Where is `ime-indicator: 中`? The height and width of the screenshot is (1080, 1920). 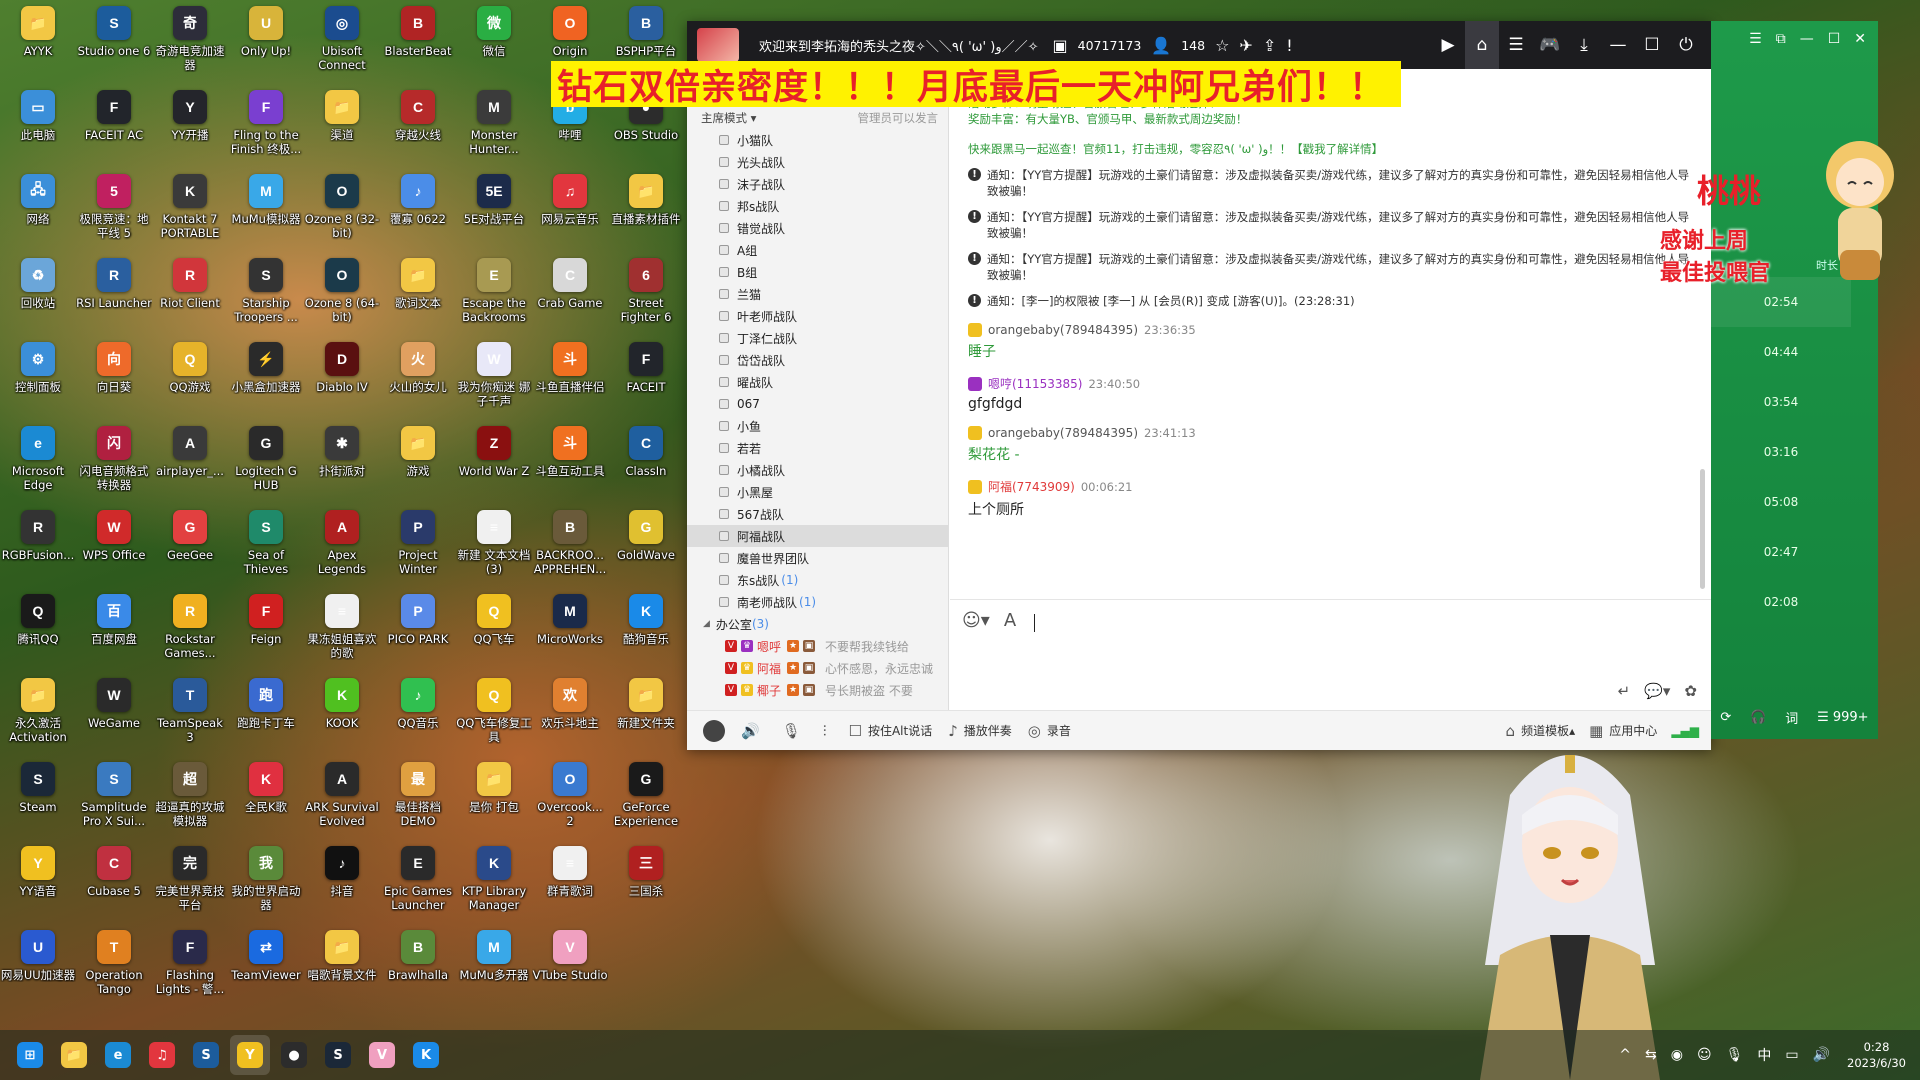
ime-indicator: 中 is located at coordinates (1764, 1055).